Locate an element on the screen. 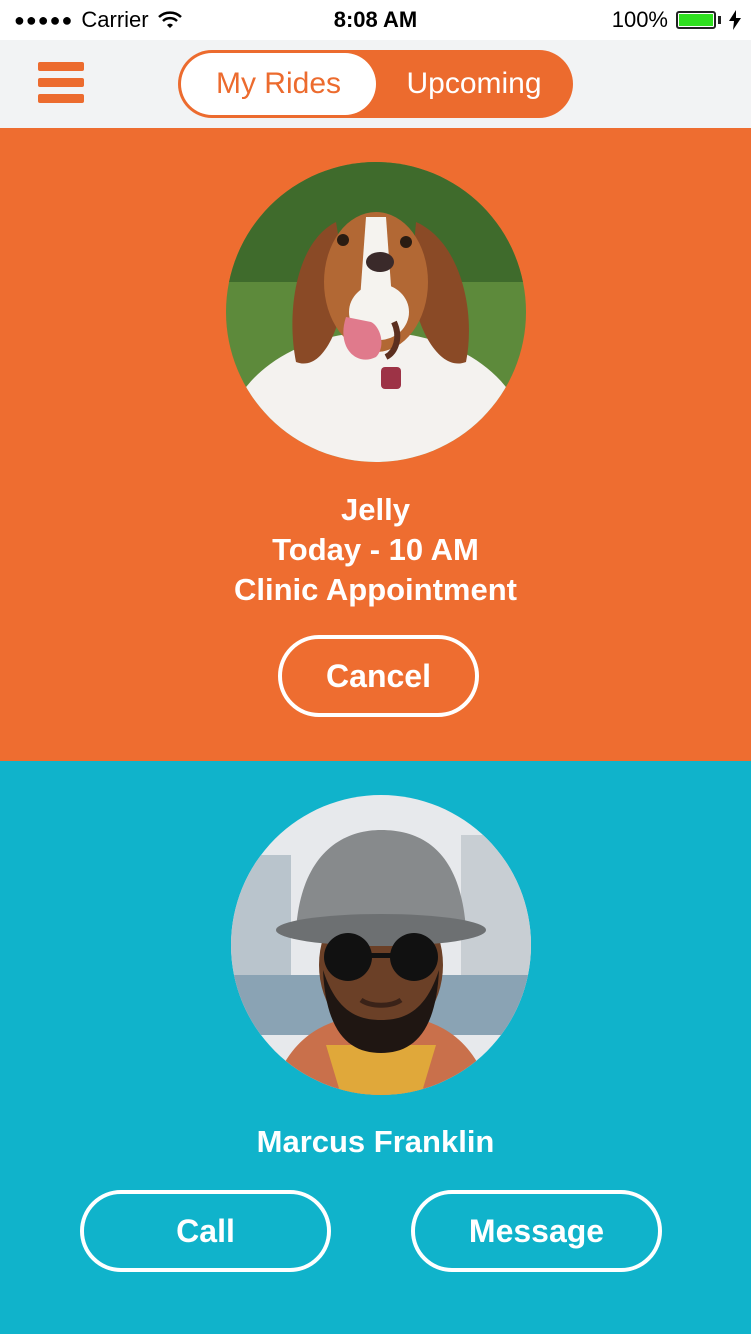  call-button: Call is located at coordinates (205, 1231).